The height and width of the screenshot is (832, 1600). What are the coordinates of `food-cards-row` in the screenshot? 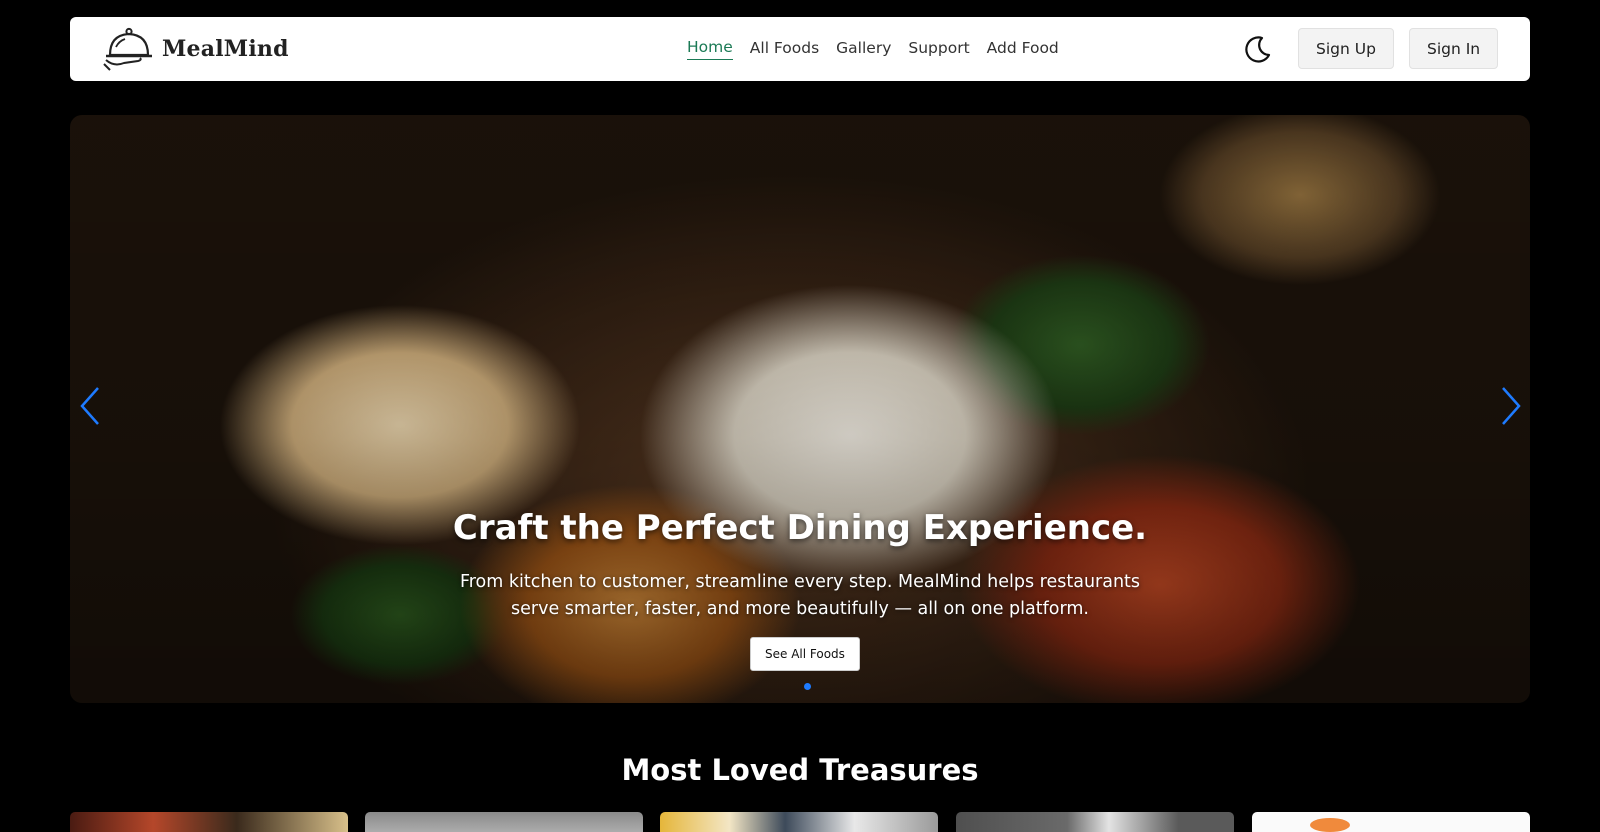 It's located at (800, 822).